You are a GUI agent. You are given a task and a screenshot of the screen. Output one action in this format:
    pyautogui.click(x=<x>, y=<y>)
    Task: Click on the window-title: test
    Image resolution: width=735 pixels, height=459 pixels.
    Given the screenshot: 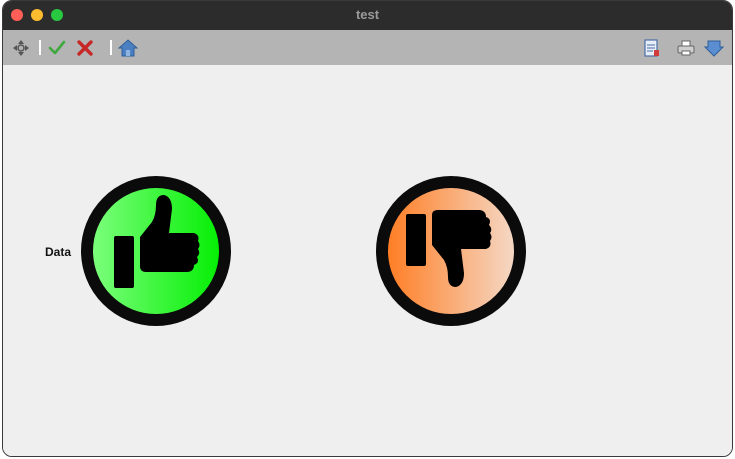 What is the action you would take?
    pyautogui.click(x=367, y=14)
    